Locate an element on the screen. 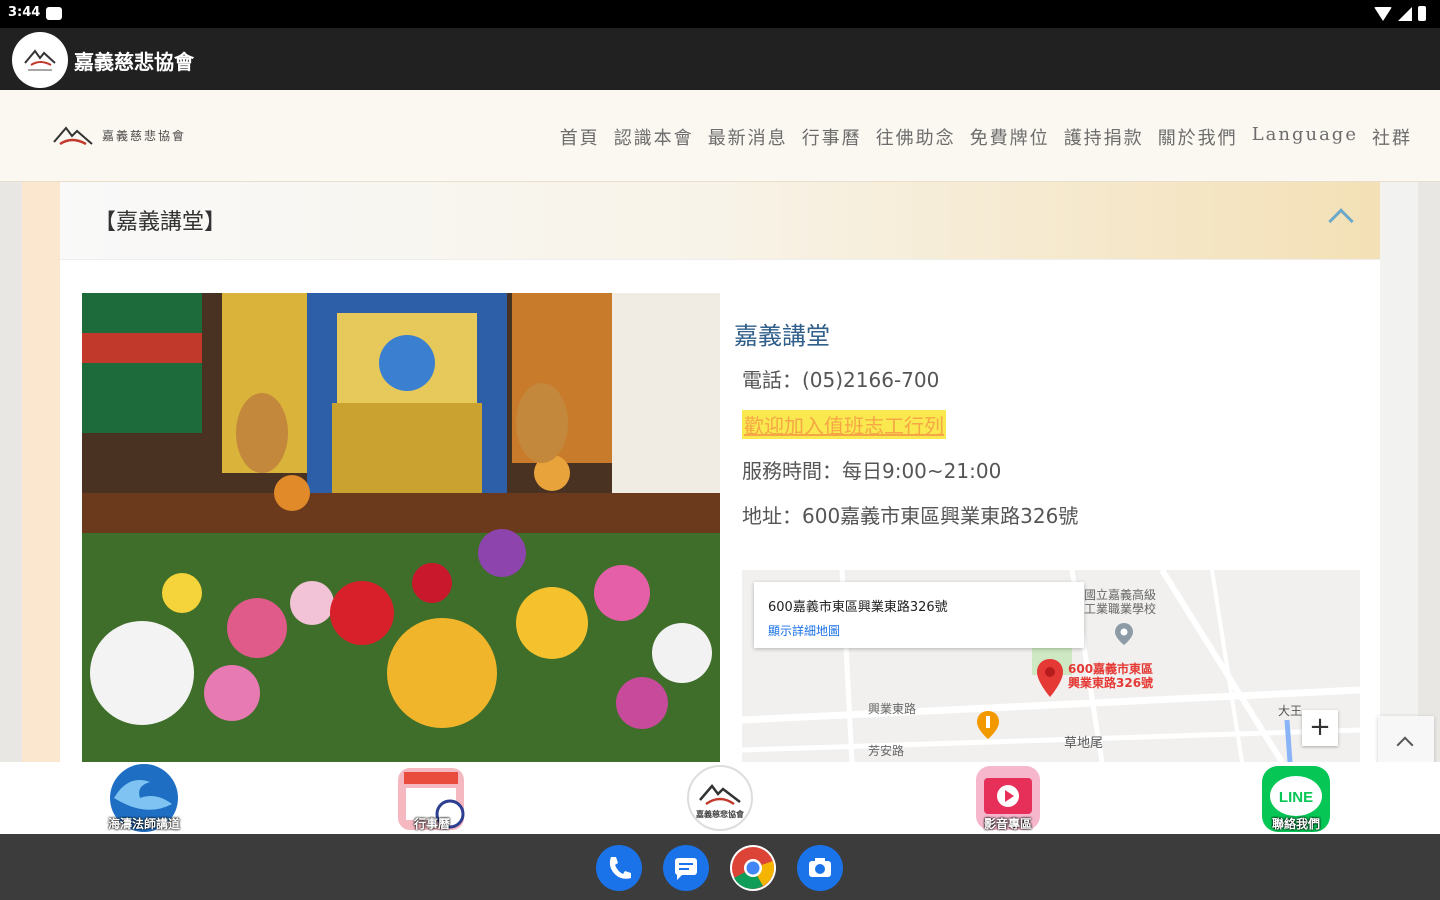 The width and height of the screenshot is (1440, 900). app-logo is located at coordinates (40, 60).